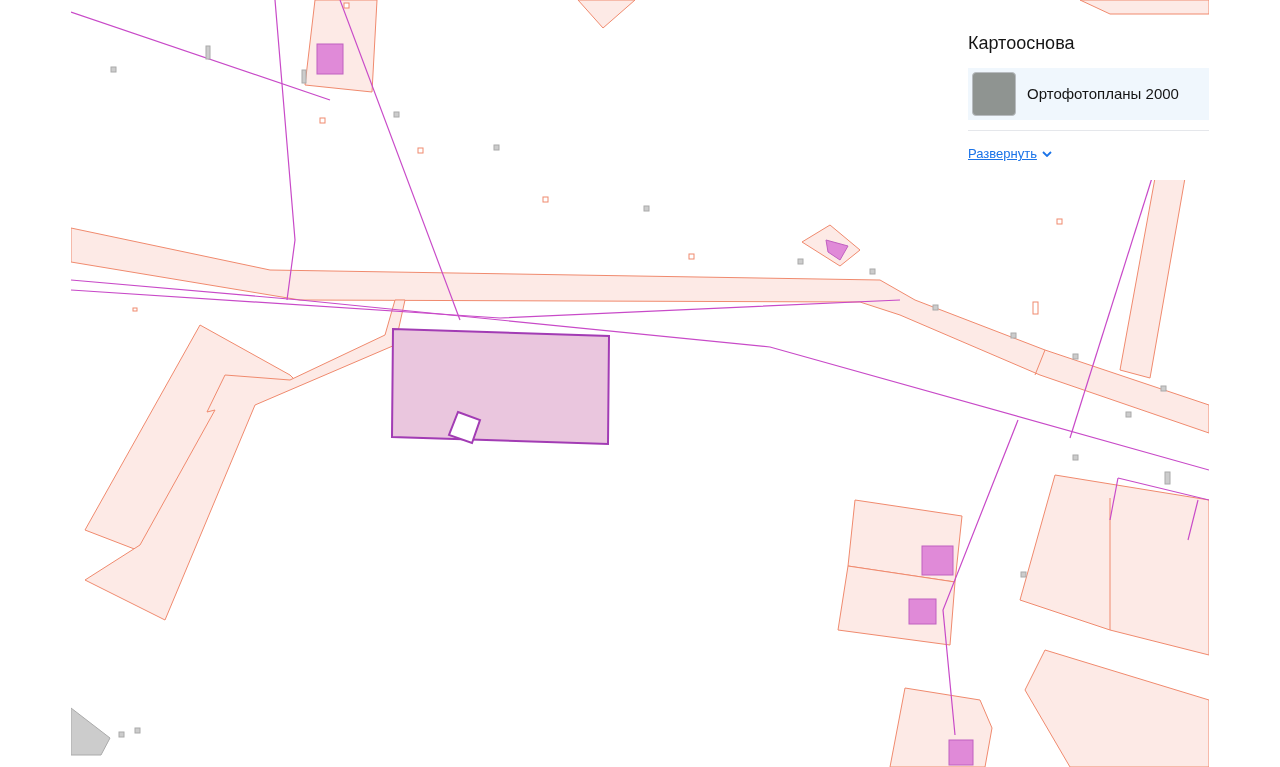  I want to click on basemap-layer-item: Ортофотопланы 2000, so click(1088, 94).